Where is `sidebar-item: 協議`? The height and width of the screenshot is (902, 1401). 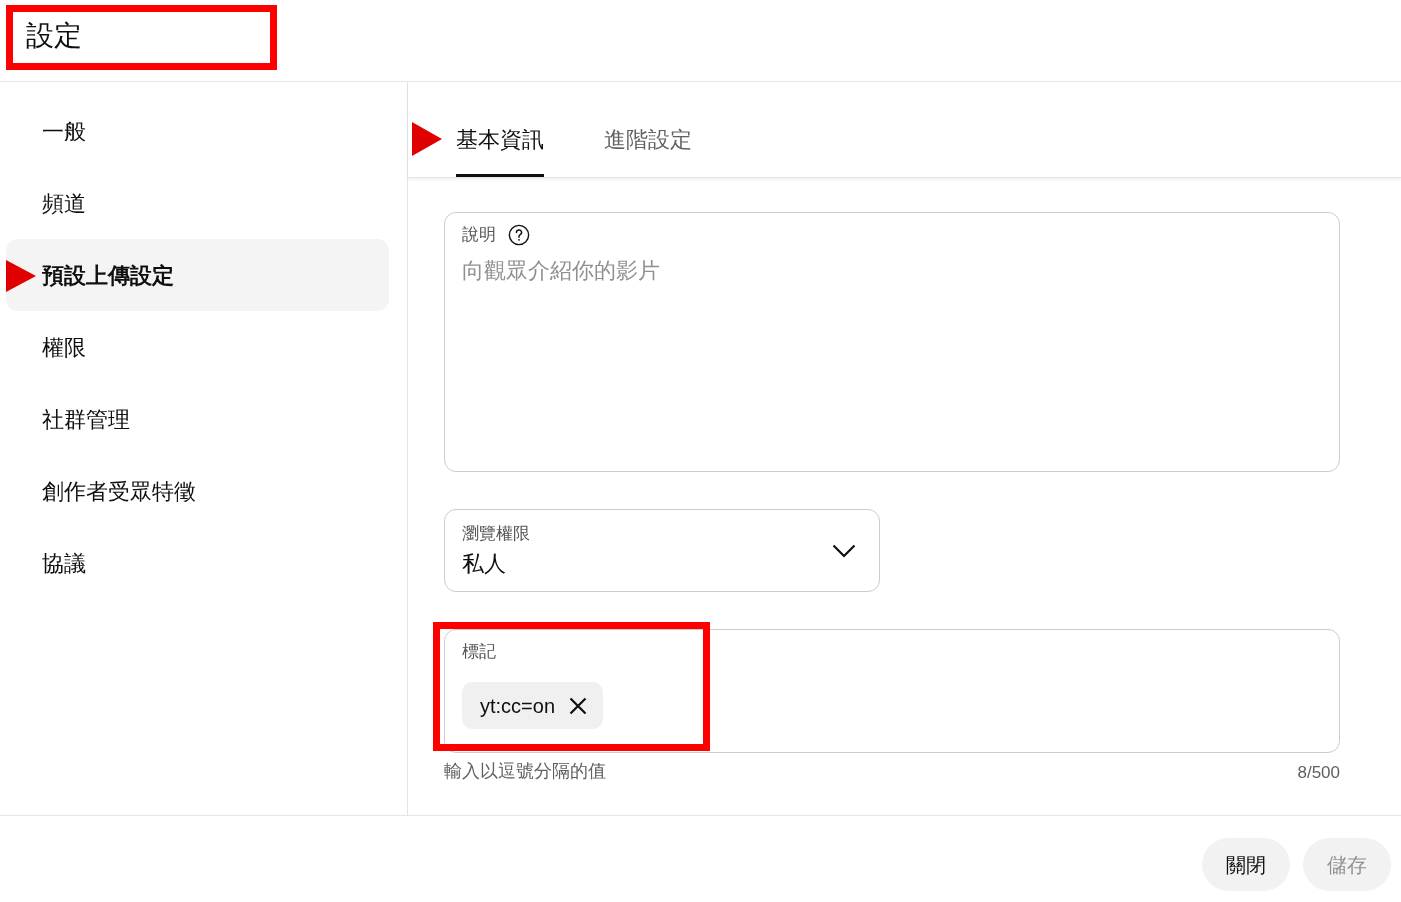 sidebar-item: 協議 is located at coordinates (197, 563).